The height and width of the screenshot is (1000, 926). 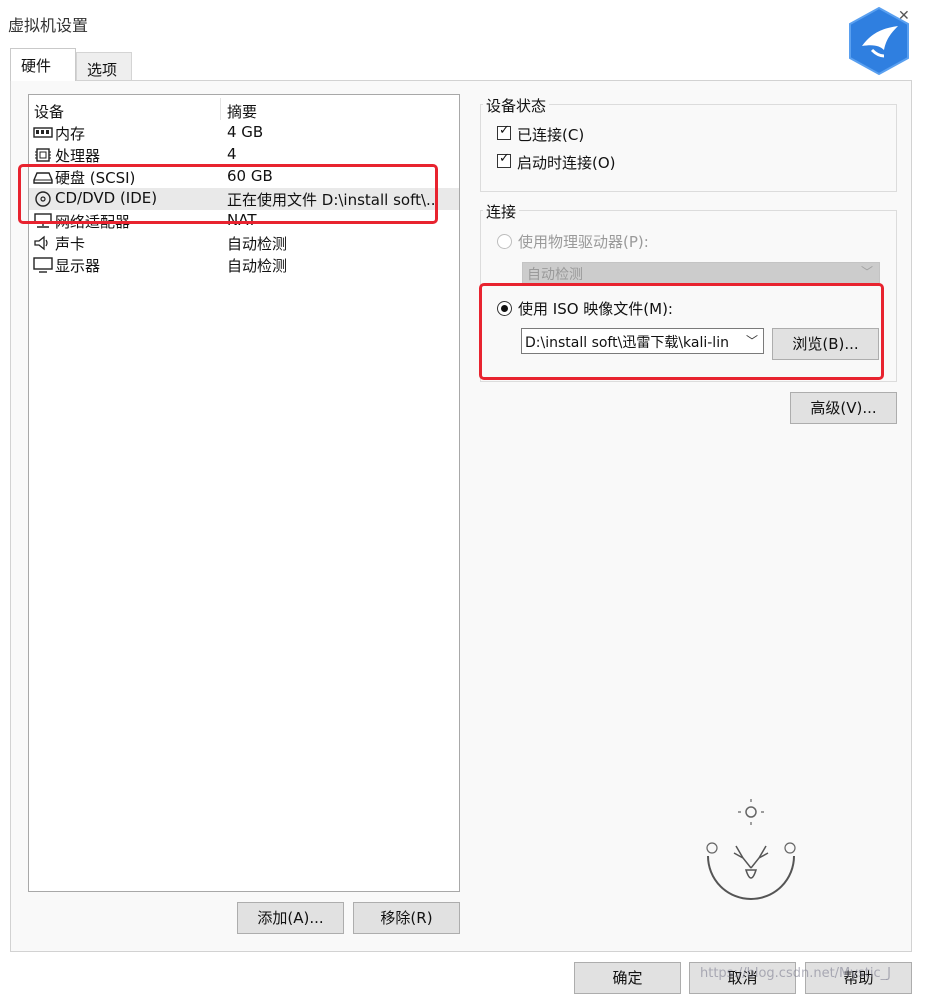 I want to click on device-summary: 4, so click(x=232, y=154).